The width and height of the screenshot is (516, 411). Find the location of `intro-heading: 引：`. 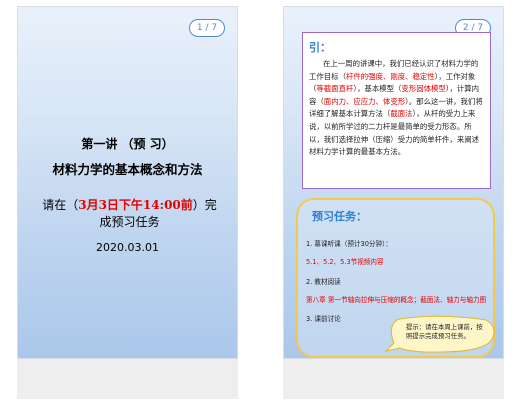

intro-heading: 引： is located at coordinates (320, 47).